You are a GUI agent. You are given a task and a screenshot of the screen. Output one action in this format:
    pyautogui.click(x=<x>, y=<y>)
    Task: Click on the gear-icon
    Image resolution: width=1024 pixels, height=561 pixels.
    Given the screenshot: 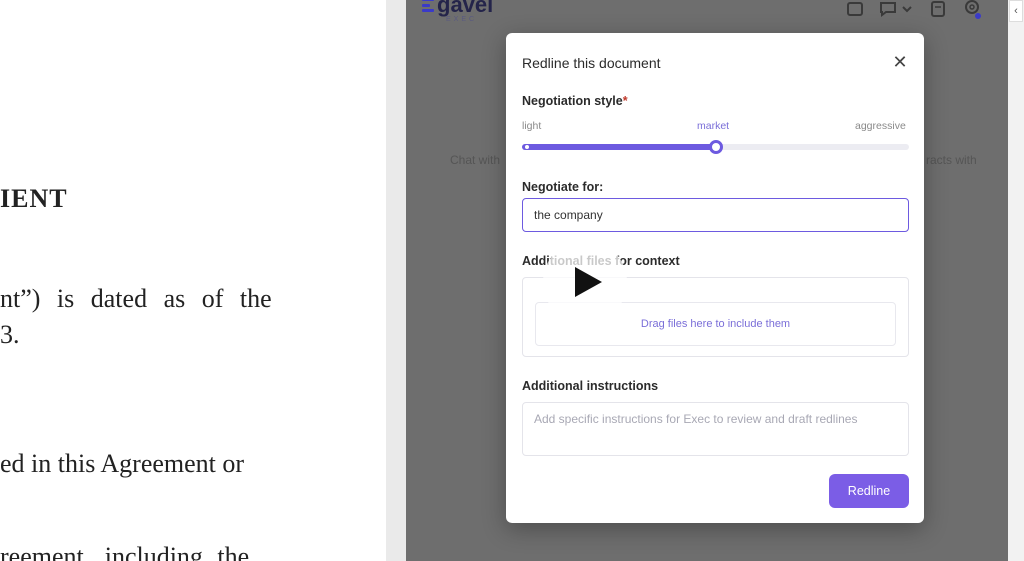 What is the action you would take?
    pyautogui.click(x=972, y=9)
    